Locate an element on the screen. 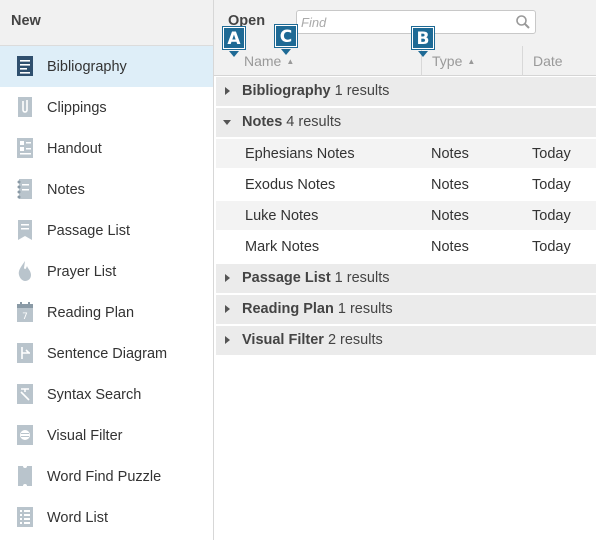 Image resolution: width=596 pixels, height=540 pixels. callout-c-badge: C is located at coordinates (286, 36).